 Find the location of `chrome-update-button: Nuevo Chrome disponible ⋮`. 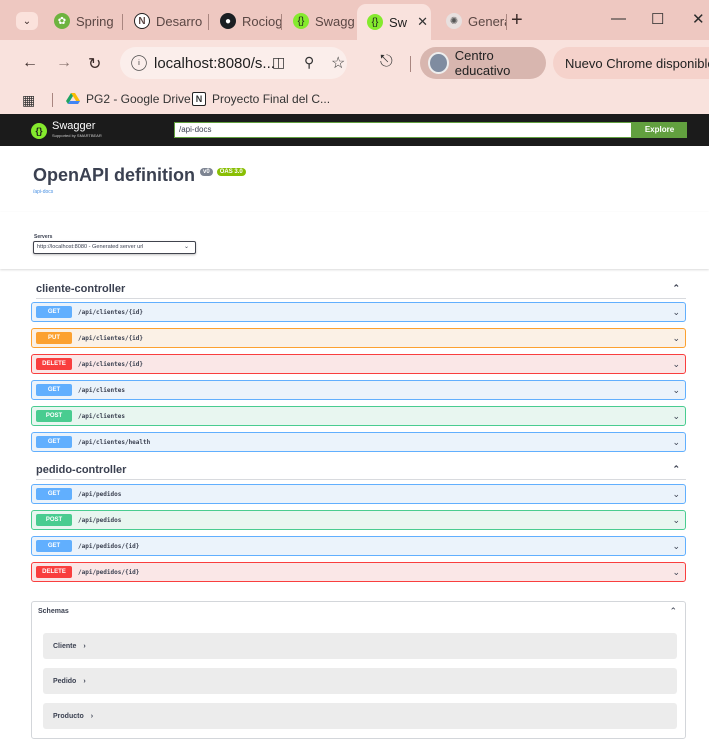

chrome-update-button: Nuevo Chrome disponible ⋮ is located at coordinates (631, 63).